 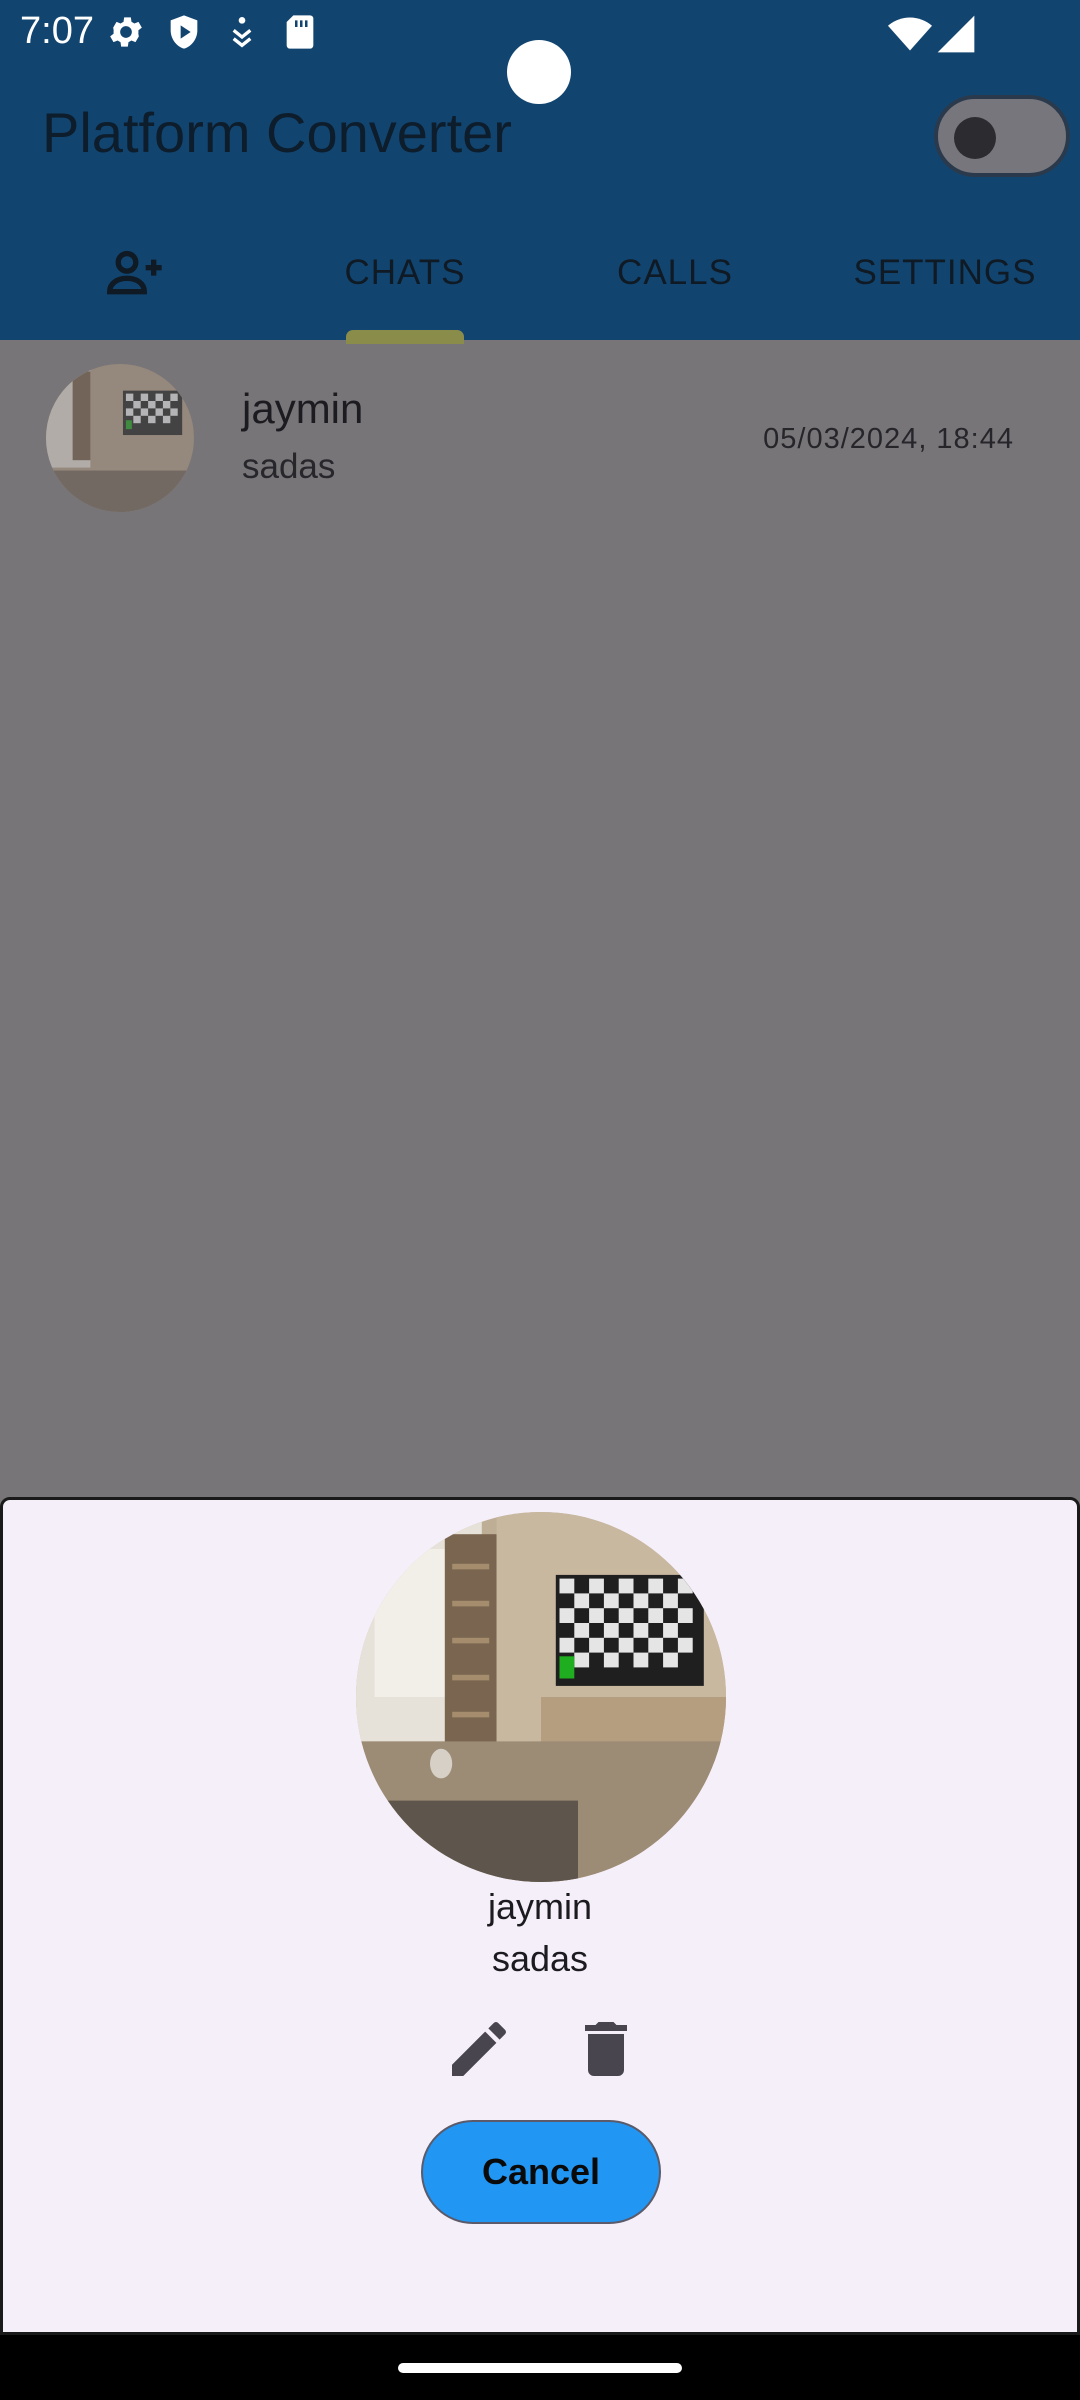 What do you see at coordinates (541, 2172) in the screenshot?
I see `cancel-button: Cancel` at bounding box center [541, 2172].